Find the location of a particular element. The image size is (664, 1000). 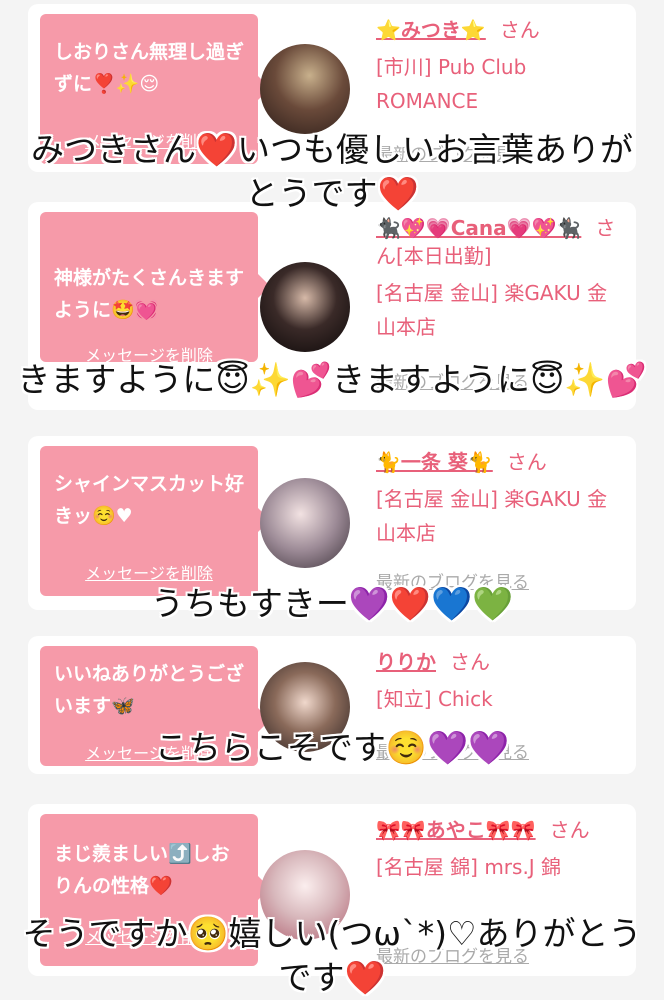

shop-name: [名古屋 錦] mrs.J 錦 is located at coordinates (469, 867).